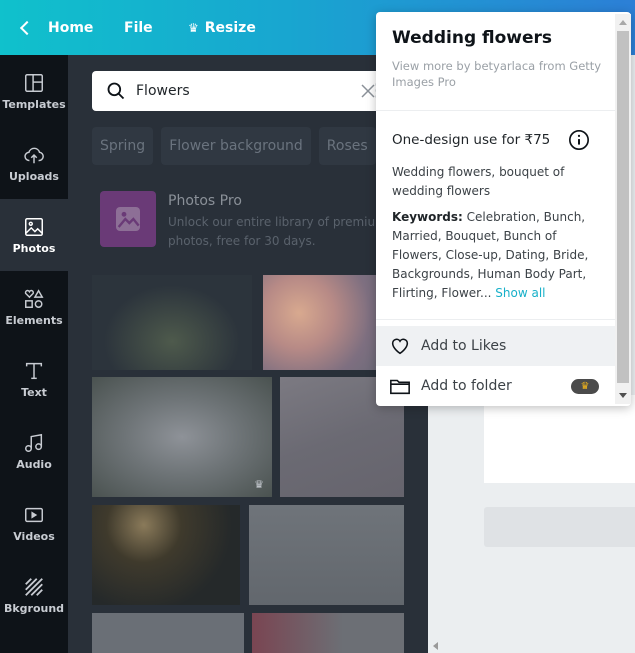 Image resolution: width=635 pixels, height=653 pixels. I want to click on sidebar-item-videos: Videos, so click(34, 523).